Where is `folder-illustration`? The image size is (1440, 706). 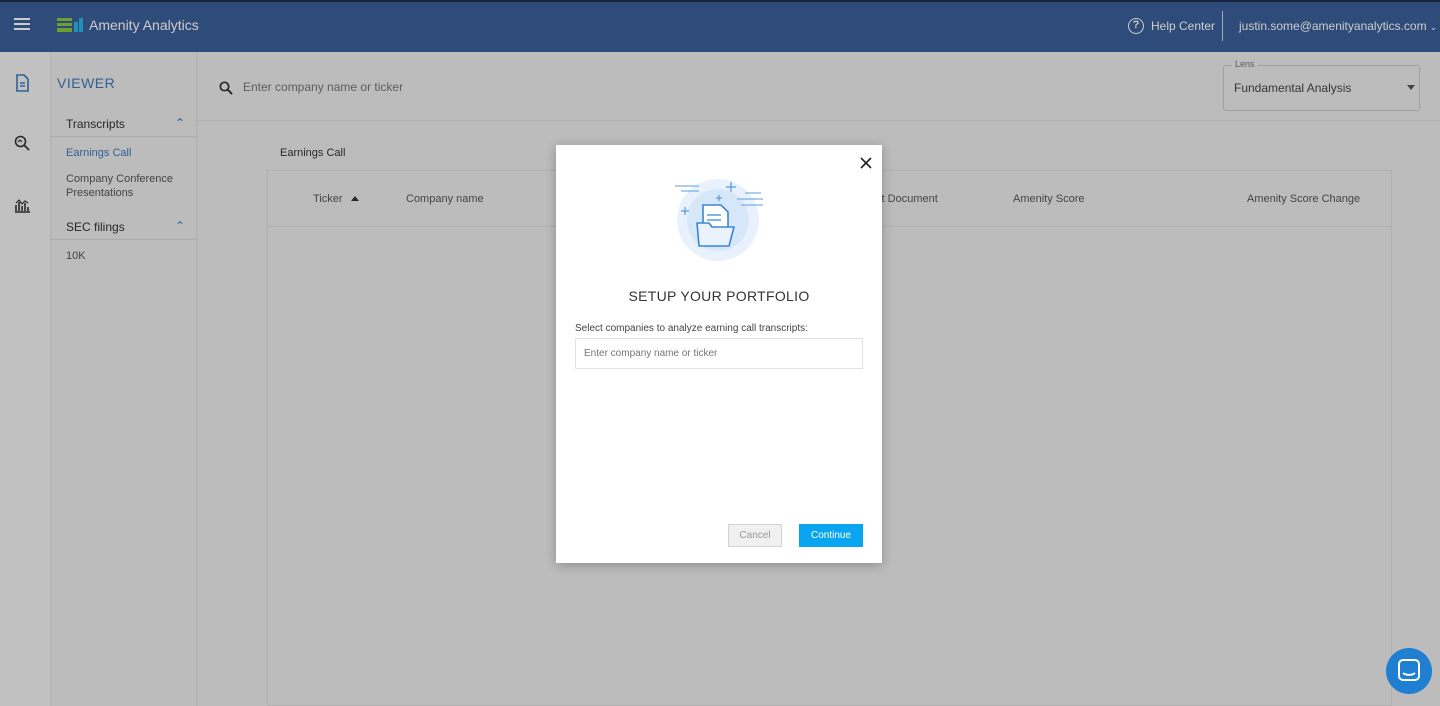 folder-illustration is located at coordinates (719, 220).